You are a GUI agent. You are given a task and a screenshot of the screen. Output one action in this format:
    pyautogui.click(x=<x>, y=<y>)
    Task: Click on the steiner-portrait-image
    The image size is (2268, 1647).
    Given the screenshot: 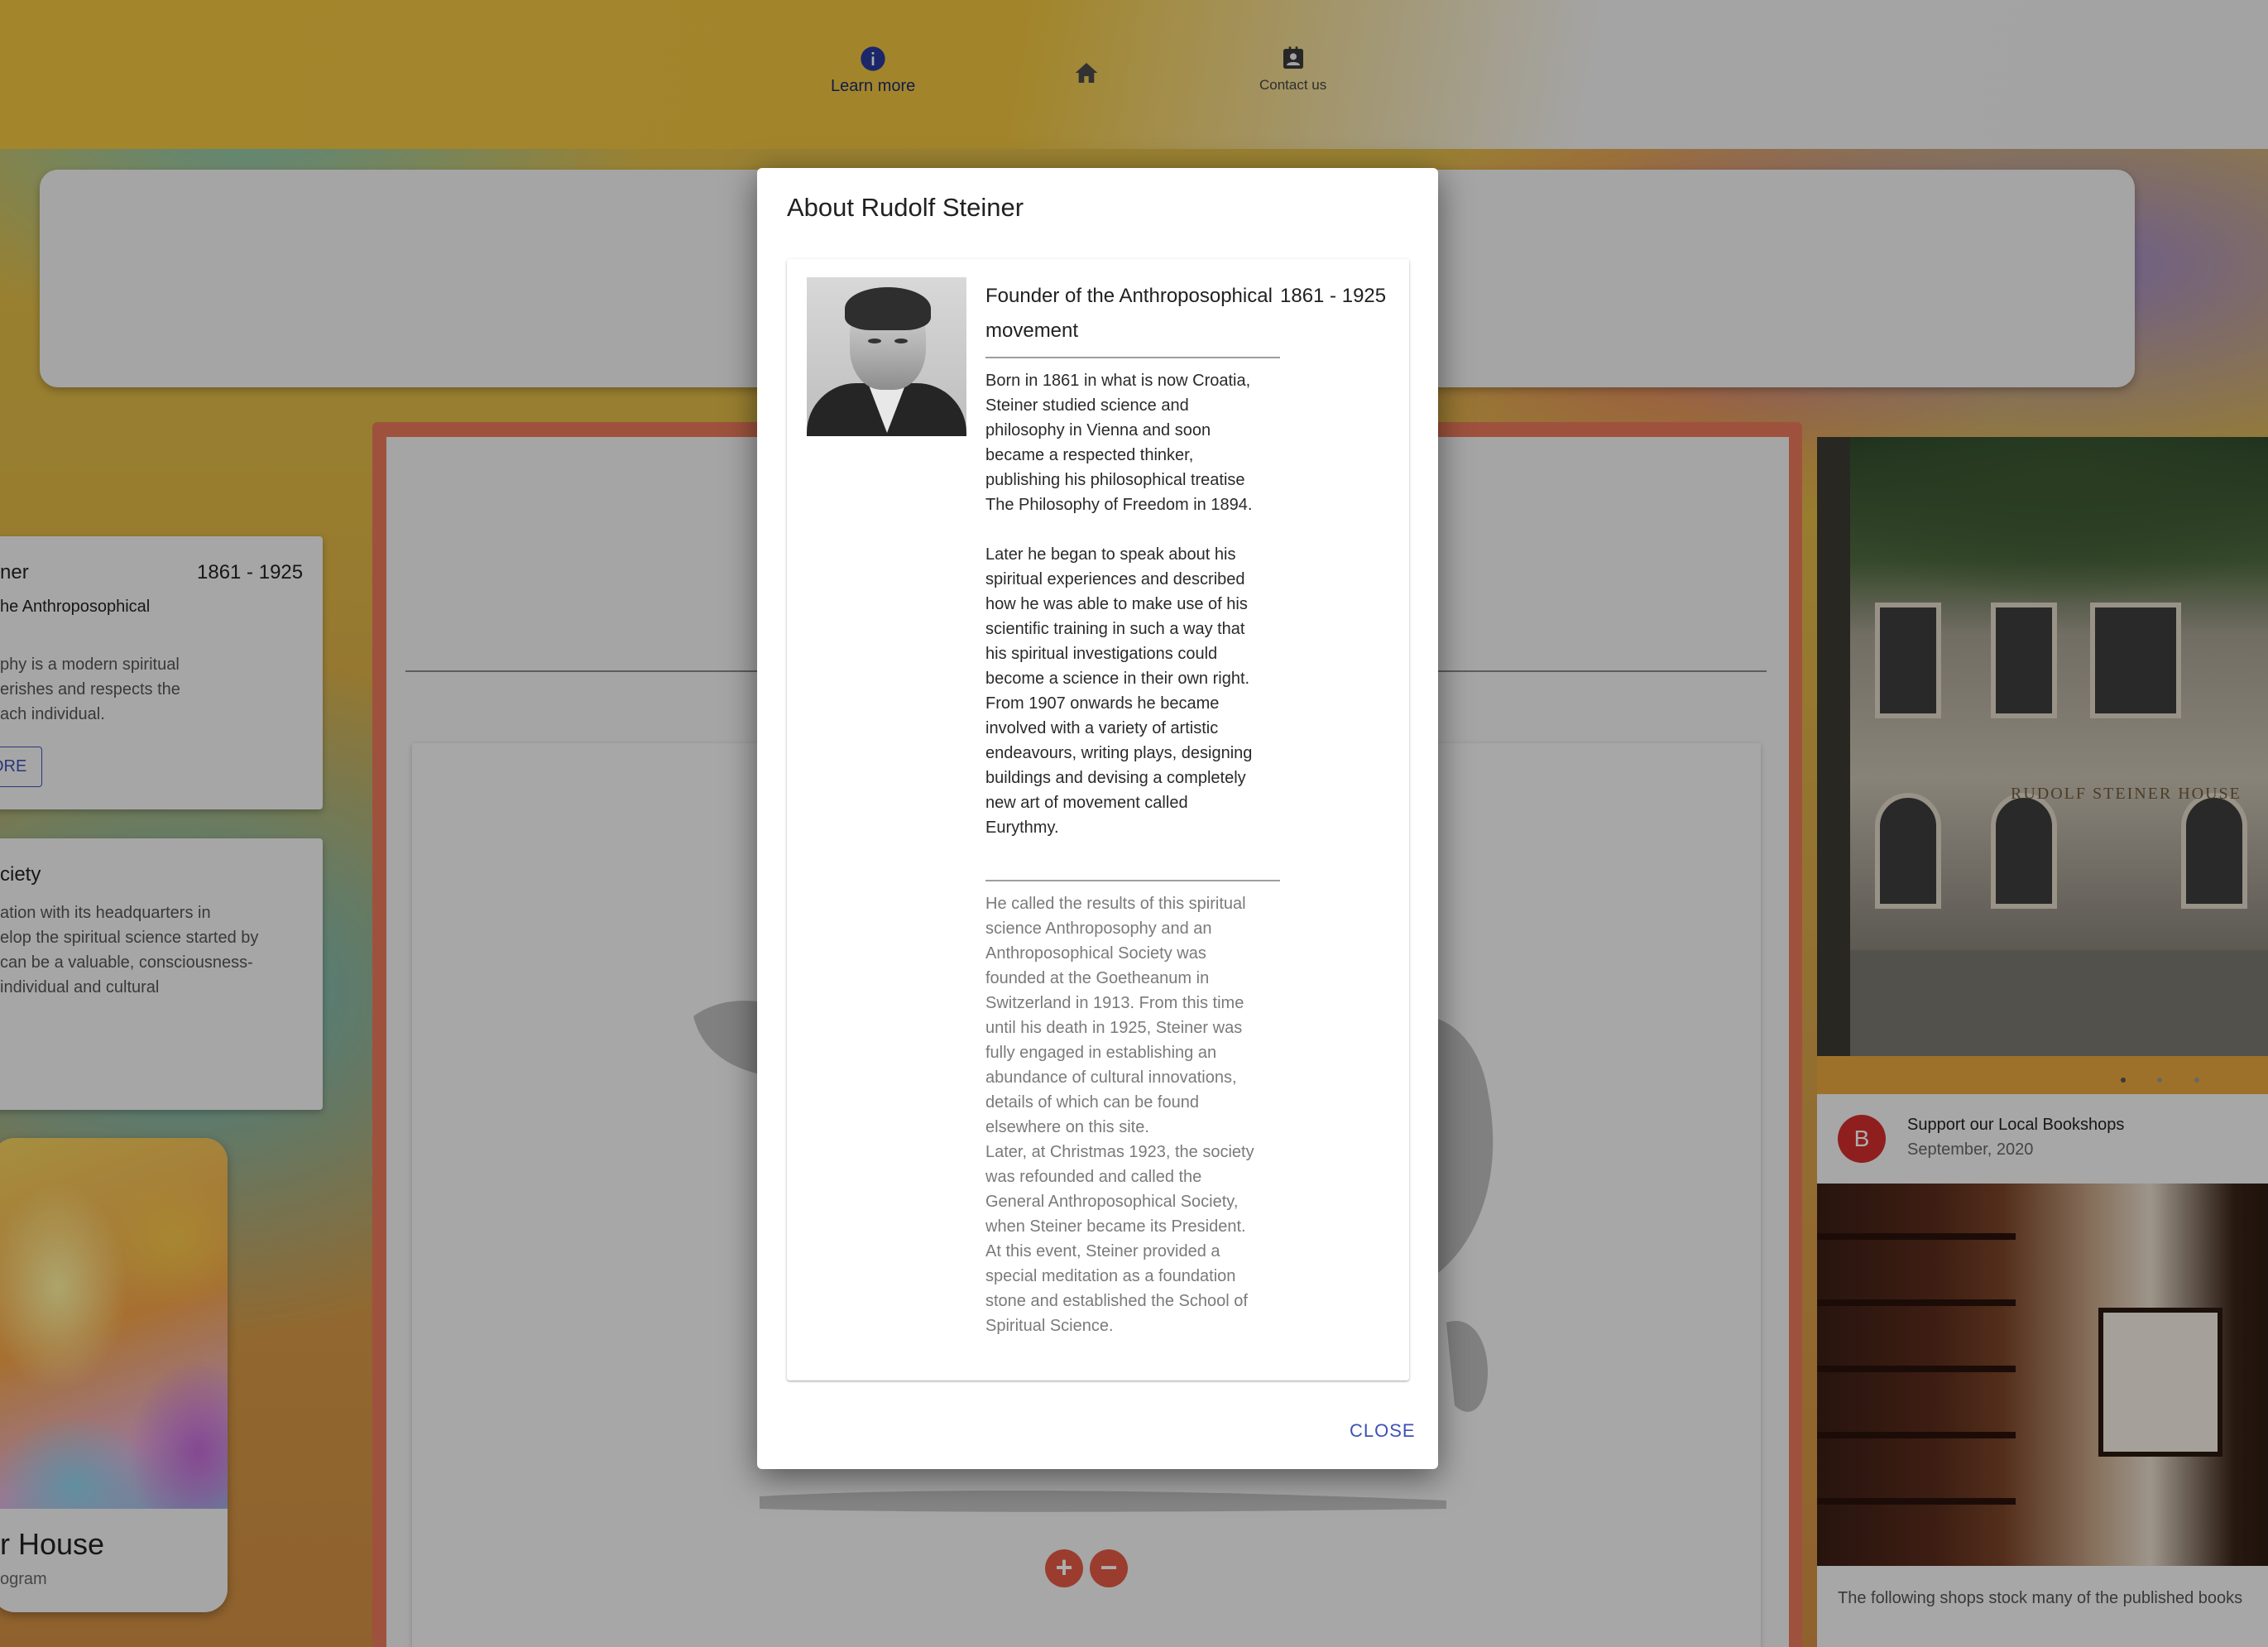 What is the action you would take?
    pyautogui.click(x=886, y=356)
    